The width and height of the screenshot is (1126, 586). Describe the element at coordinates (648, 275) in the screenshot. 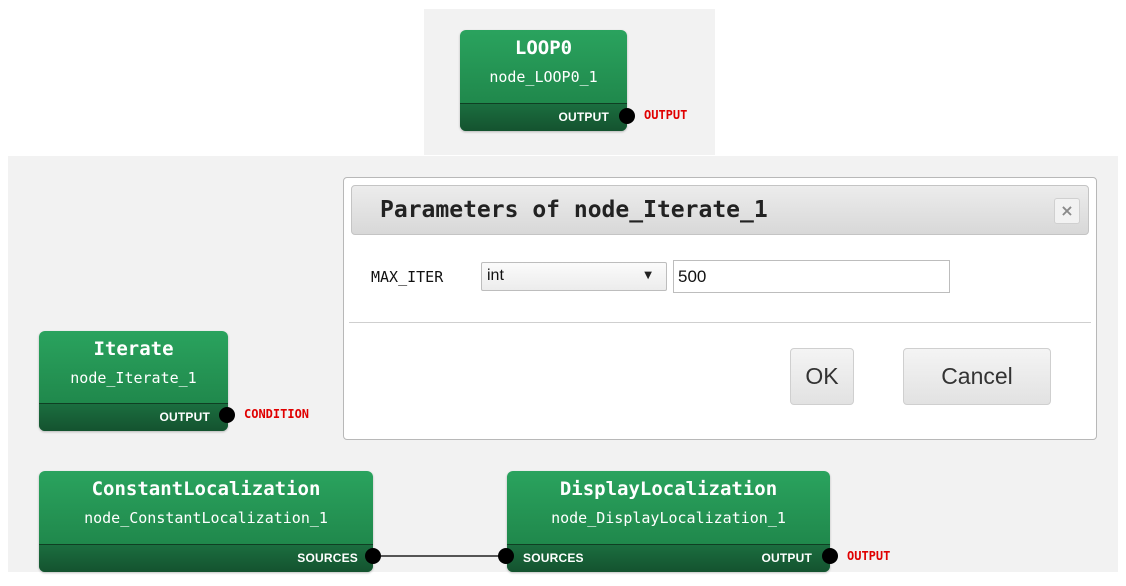

I see `caret-down-icon: ▼` at that location.